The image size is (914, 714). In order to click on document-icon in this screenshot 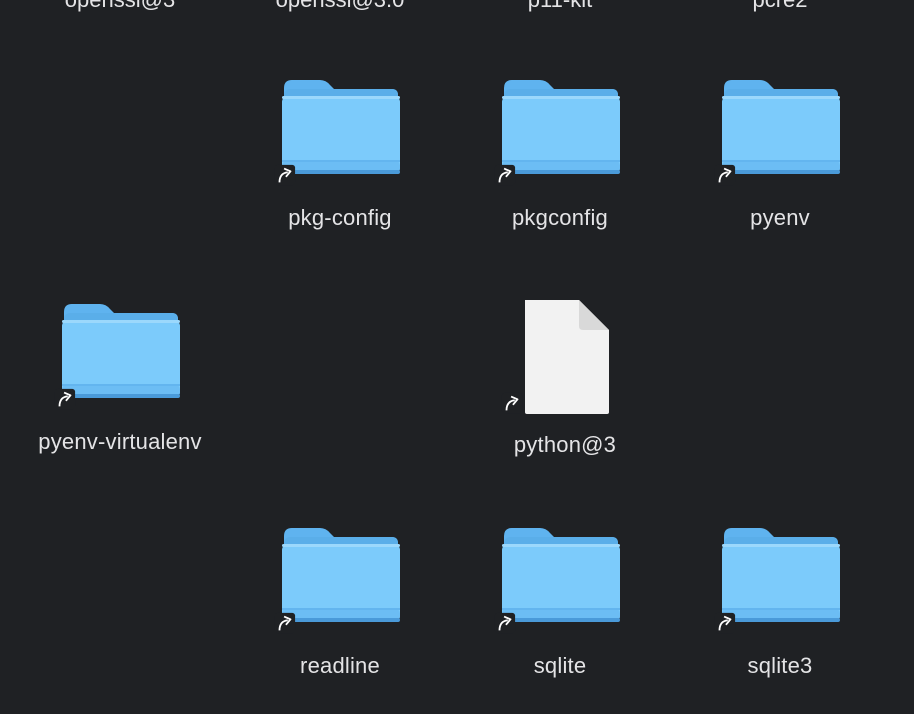, I will do `click(565, 359)`.